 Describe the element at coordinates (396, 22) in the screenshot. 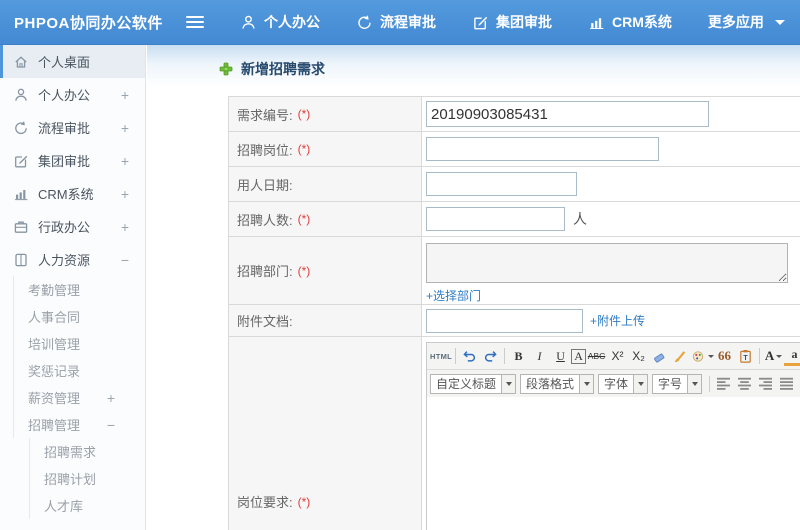

I see `nav-item: 流程审批` at that location.